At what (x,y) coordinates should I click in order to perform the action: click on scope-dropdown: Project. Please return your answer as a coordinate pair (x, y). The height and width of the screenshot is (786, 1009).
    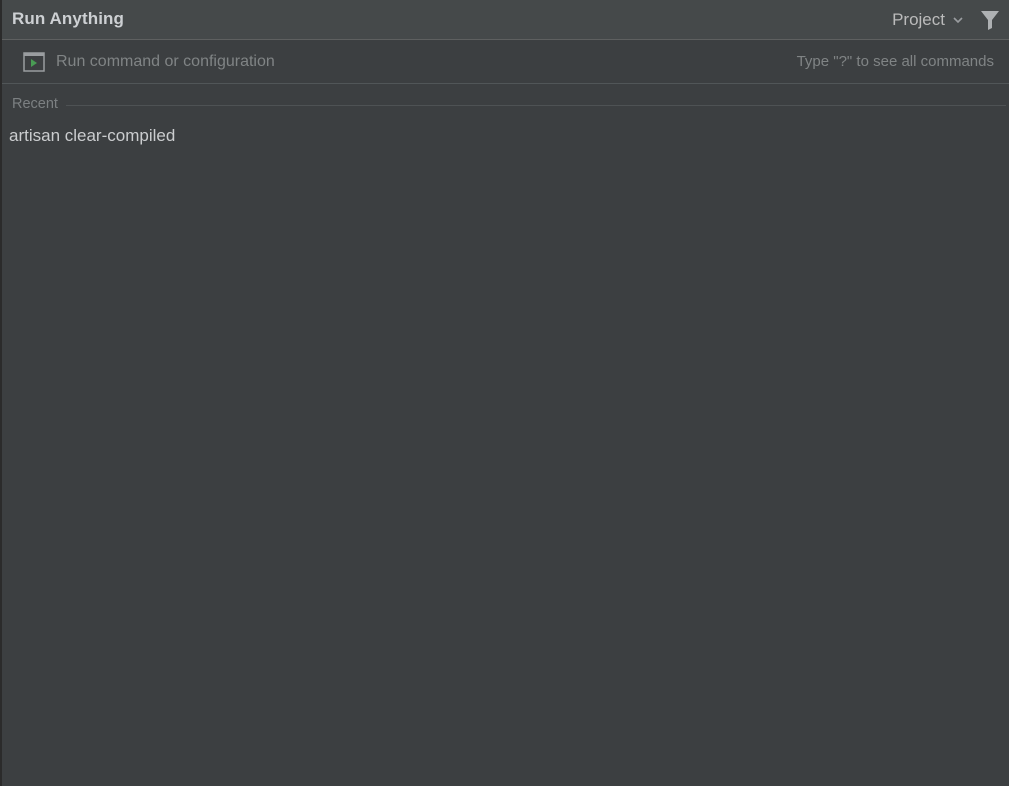
    Looking at the image, I should click on (928, 20).